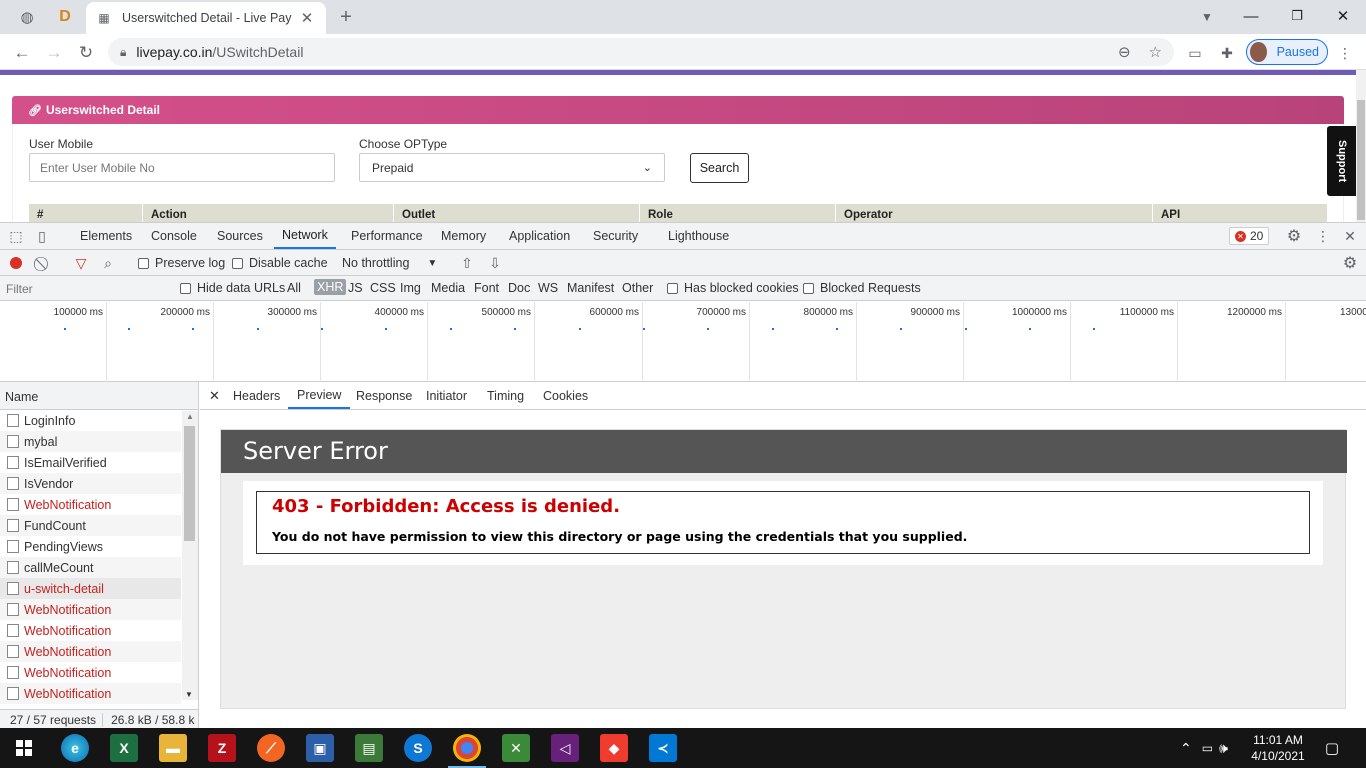  Describe the element at coordinates (1223, 748) in the screenshot. I see `volume-icon: 🕪︎` at that location.